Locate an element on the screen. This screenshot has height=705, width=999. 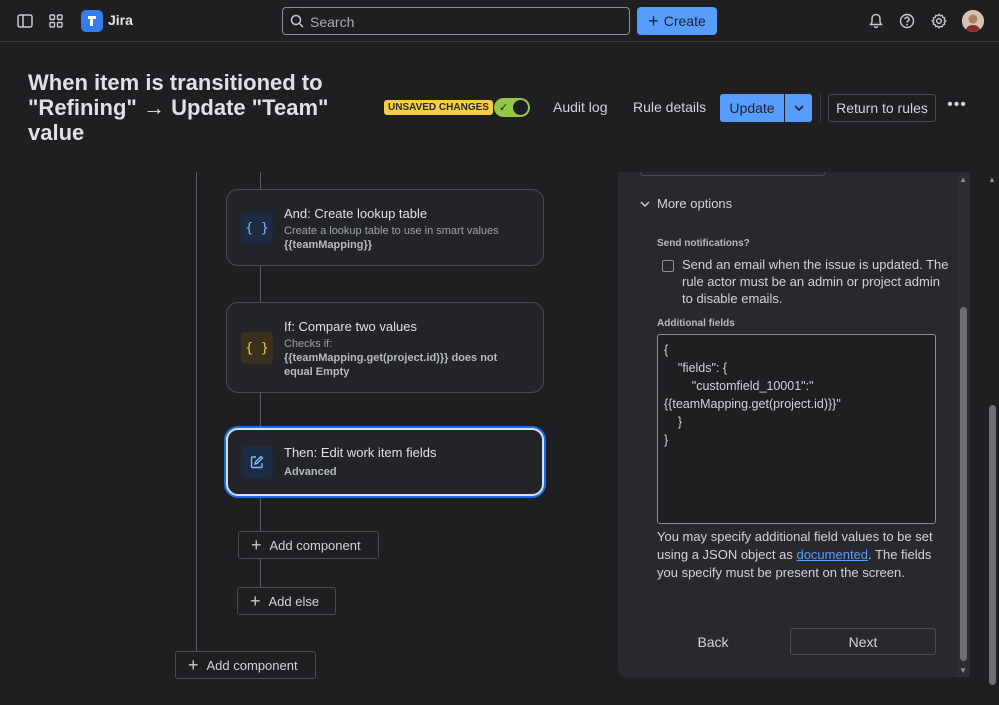
settings-gear-icon is located at coordinates (939, 21).